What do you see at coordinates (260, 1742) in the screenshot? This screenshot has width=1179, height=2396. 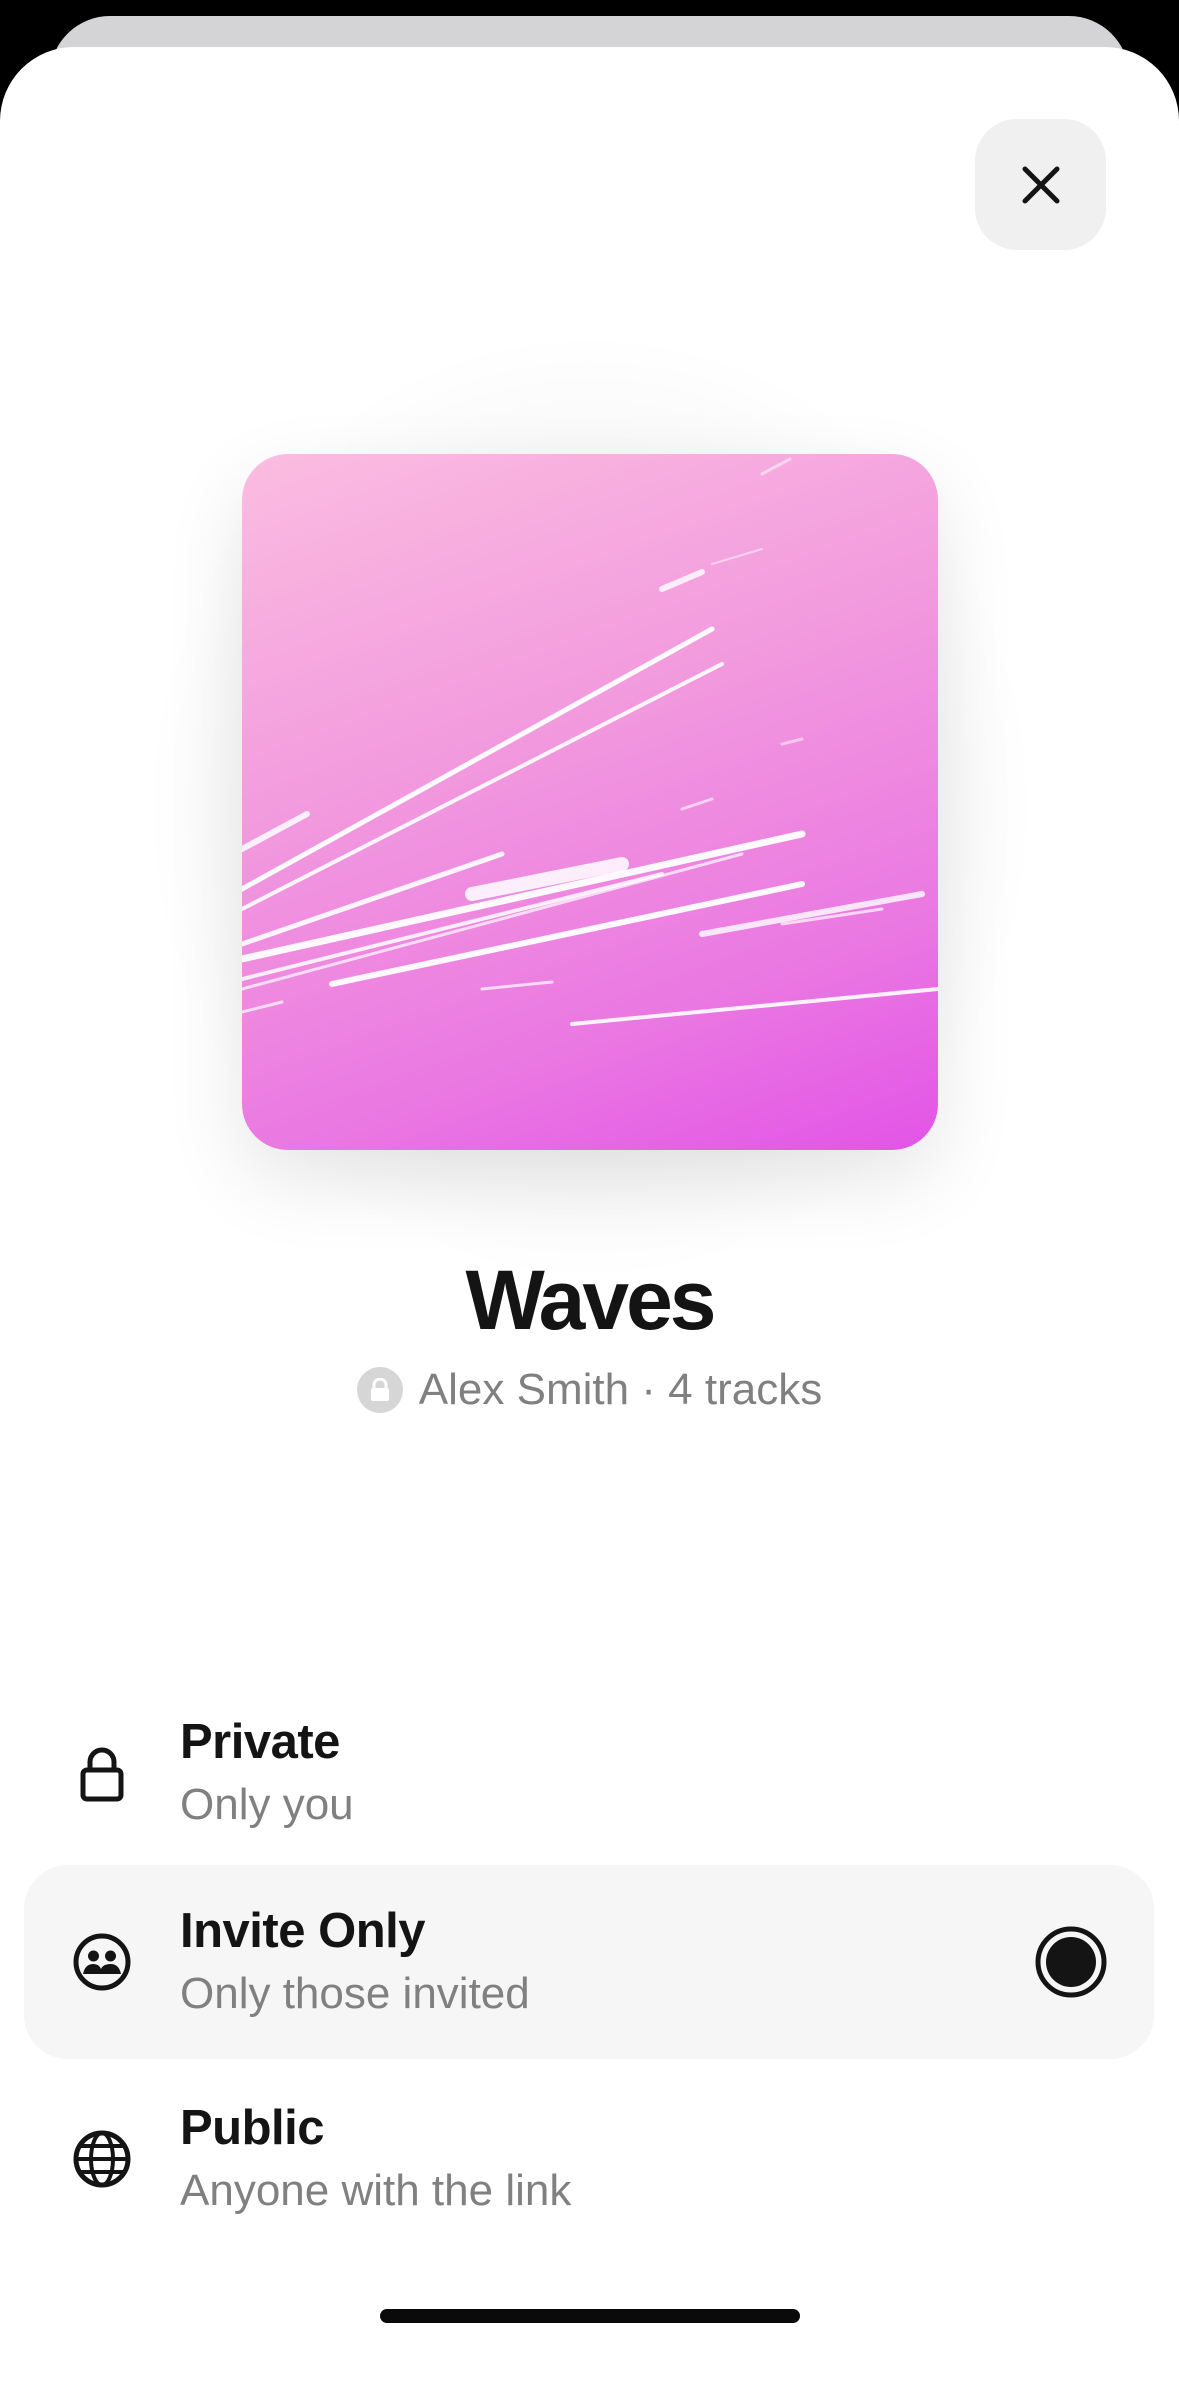 I see `option-title: Private` at bounding box center [260, 1742].